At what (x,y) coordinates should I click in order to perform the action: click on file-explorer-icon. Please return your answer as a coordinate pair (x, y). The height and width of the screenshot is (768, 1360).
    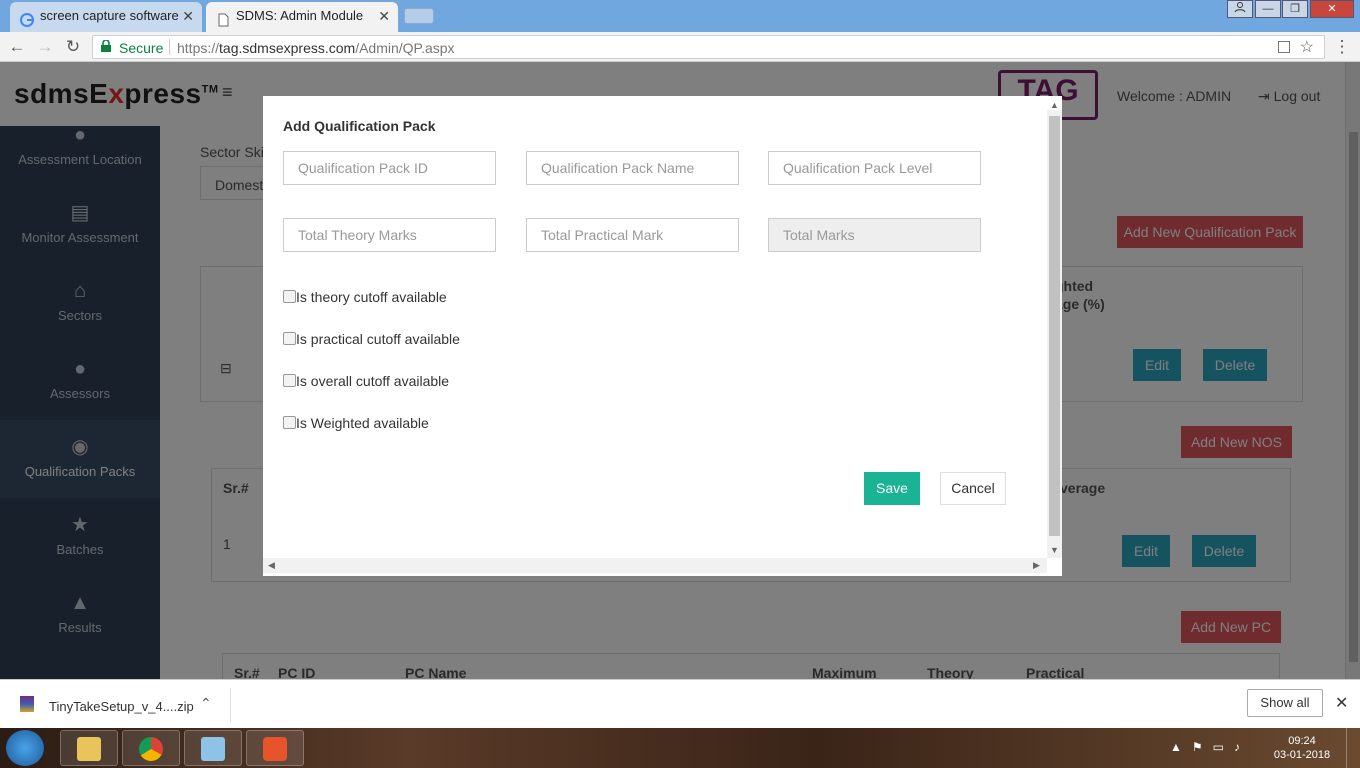
    Looking at the image, I should click on (89, 748).